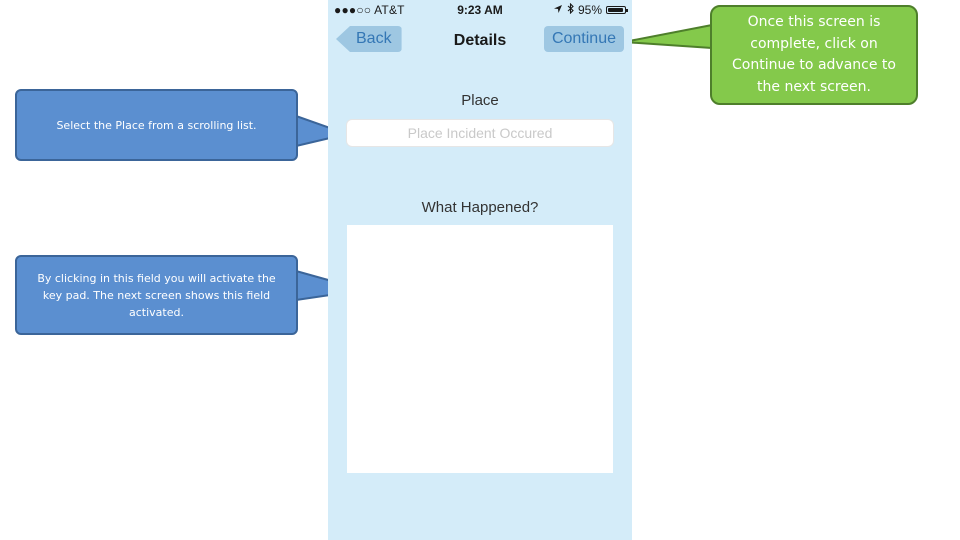 The width and height of the screenshot is (960, 540). What do you see at coordinates (583, 39) in the screenshot?
I see `continue-button: Continue` at bounding box center [583, 39].